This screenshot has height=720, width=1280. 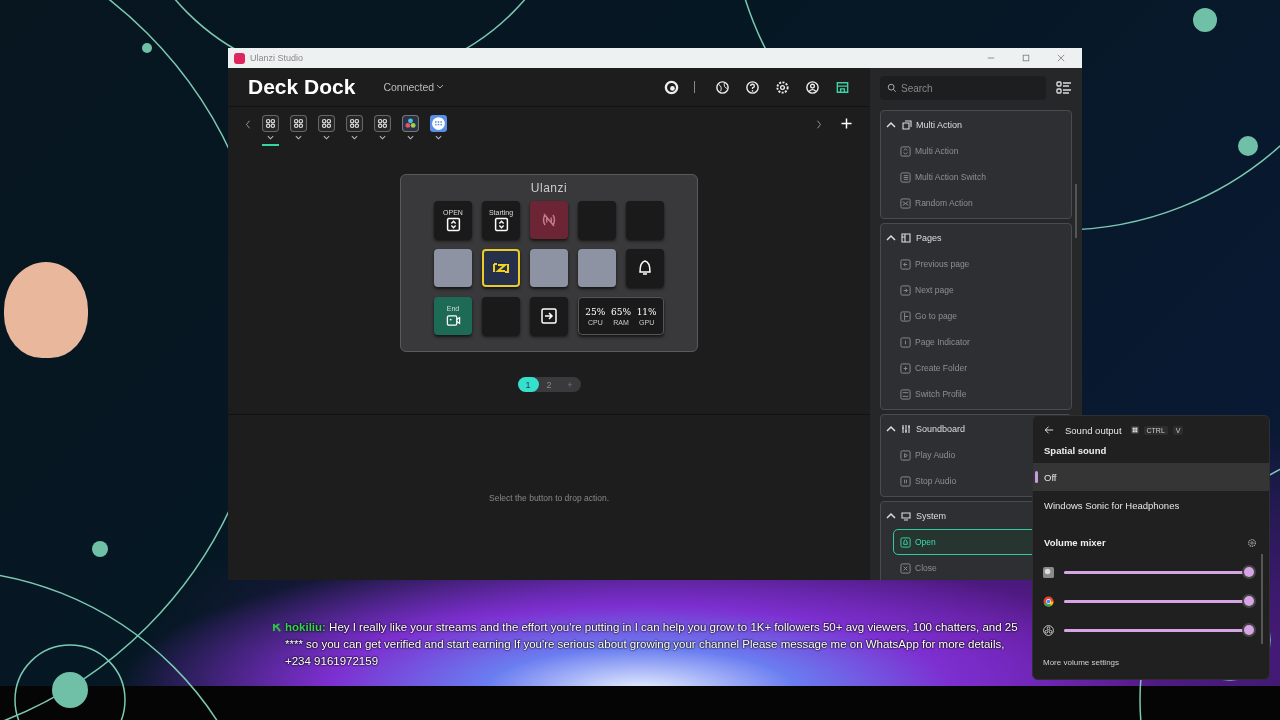 What do you see at coordinates (1134, 430) in the screenshot?
I see `windows-key-icon` at bounding box center [1134, 430].